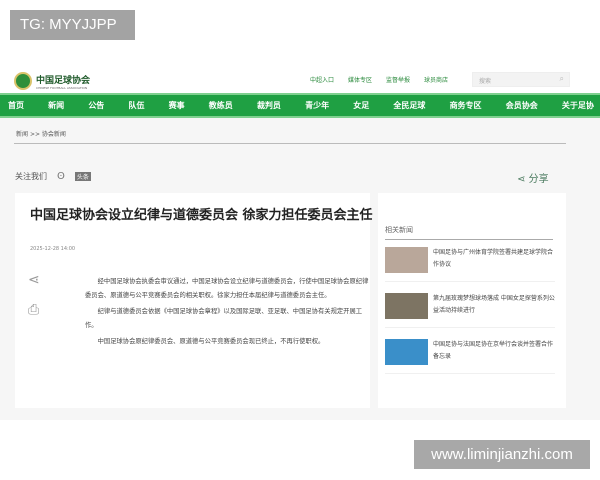 The width and height of the screenshot is (600, 480). I want to click on search-icon: ⌕, so click(562, 79).